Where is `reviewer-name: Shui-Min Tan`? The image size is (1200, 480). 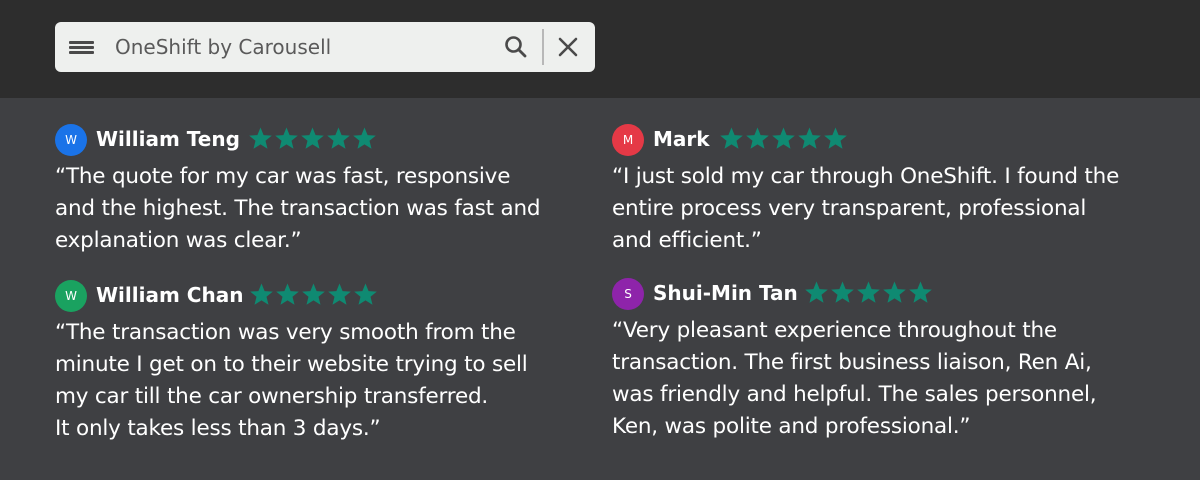
reviewer-name: Shui-Min Tan is located at coordinates (725, 293).